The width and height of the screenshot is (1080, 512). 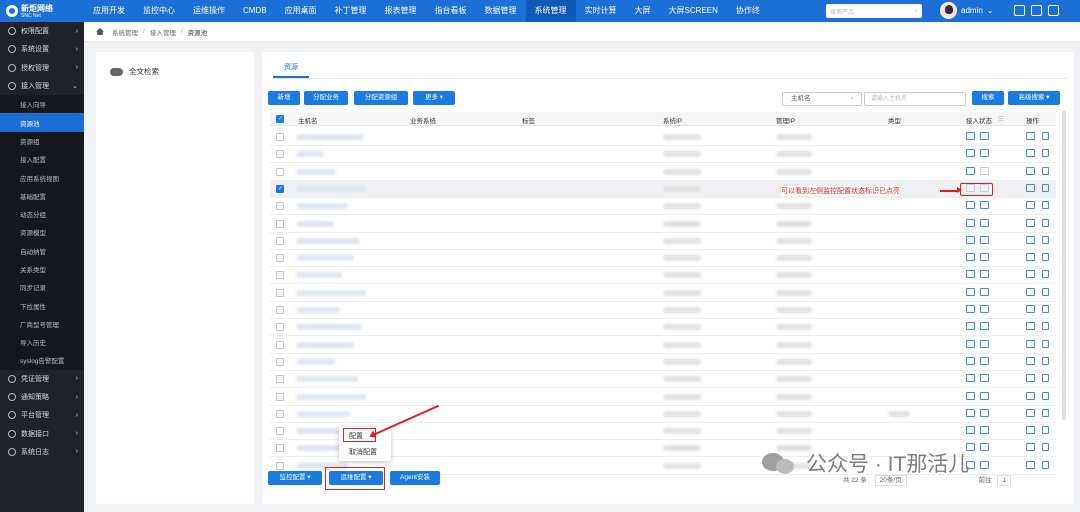 What do you see at coordinates (42, 305) in the screenshot?
I see `sidebar-item: 下拉属性` at bounding box center [42, 305].